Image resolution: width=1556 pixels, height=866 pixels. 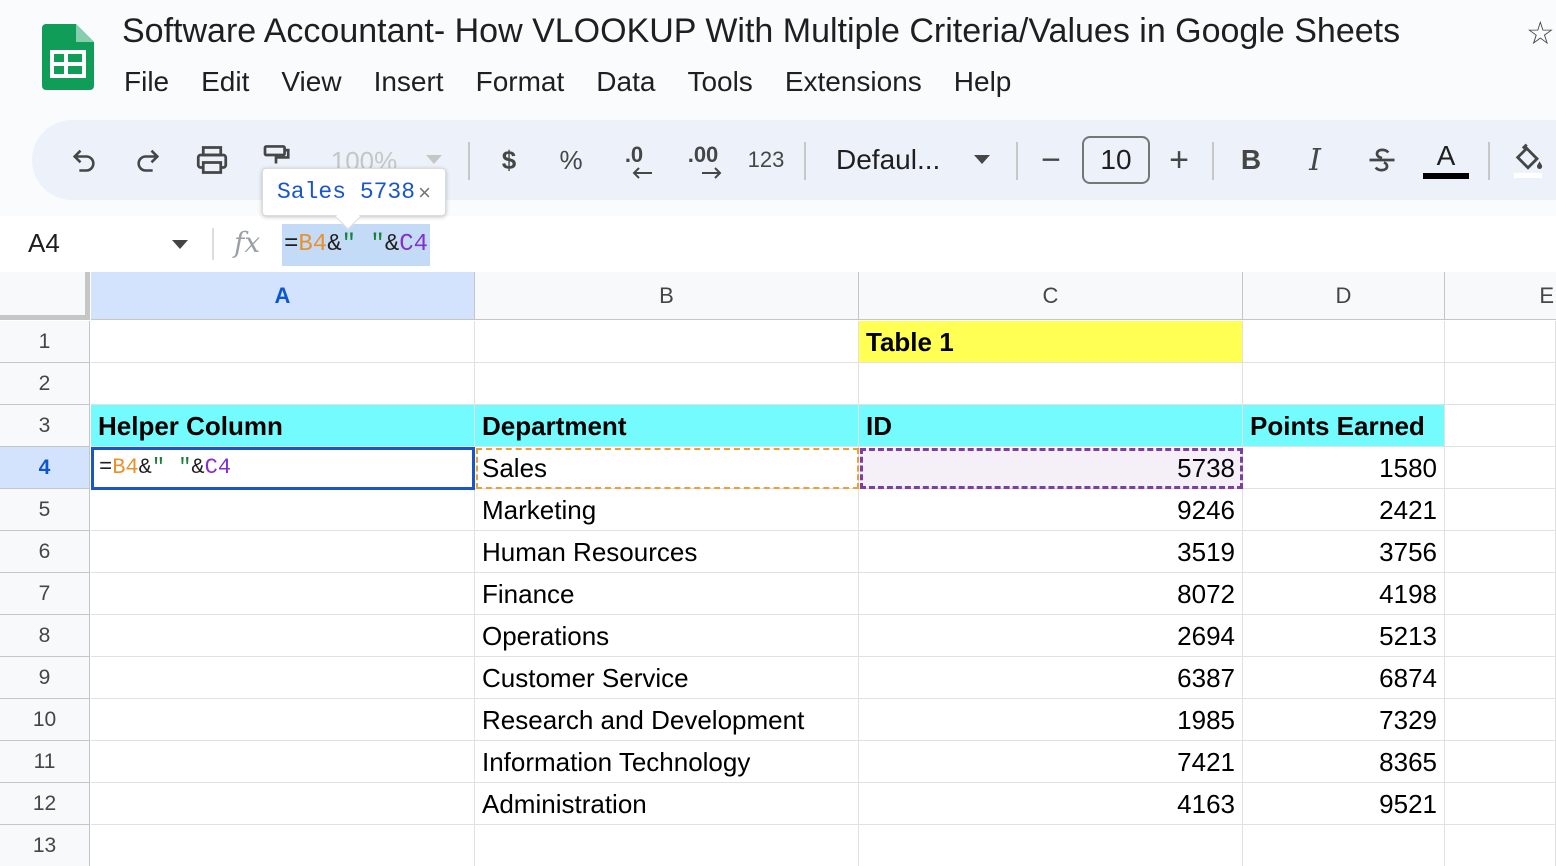 I want to click on cell-c2, so click(x=1051, y=384).